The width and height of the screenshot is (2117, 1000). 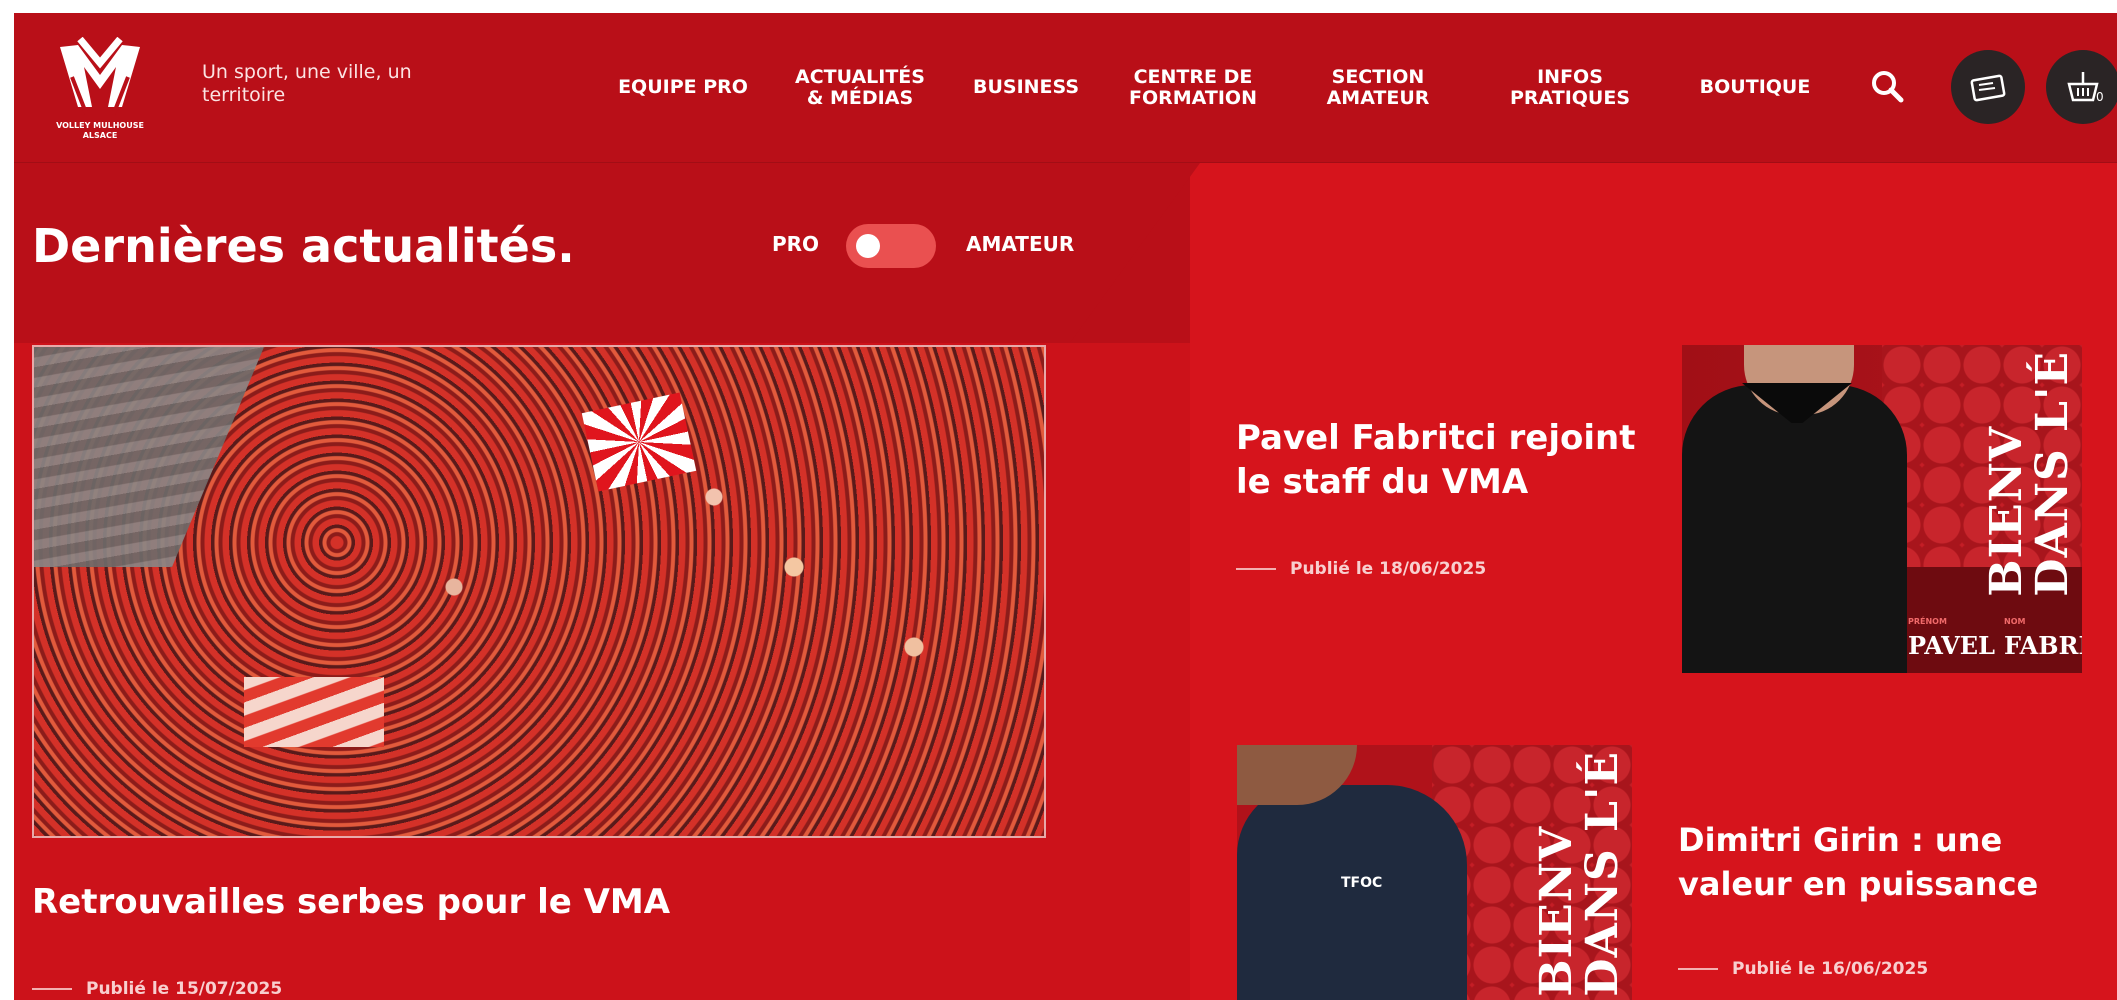 I want to click on tagline: Un sport, une ville, un territoire, so click(x=307, y=83).